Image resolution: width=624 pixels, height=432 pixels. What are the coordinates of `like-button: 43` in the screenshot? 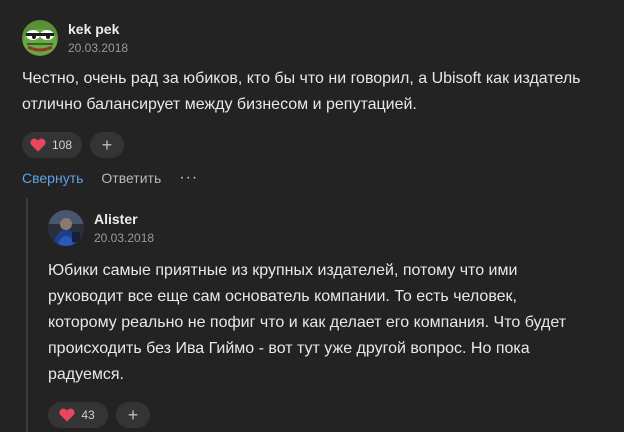 It's located at (78, 415).